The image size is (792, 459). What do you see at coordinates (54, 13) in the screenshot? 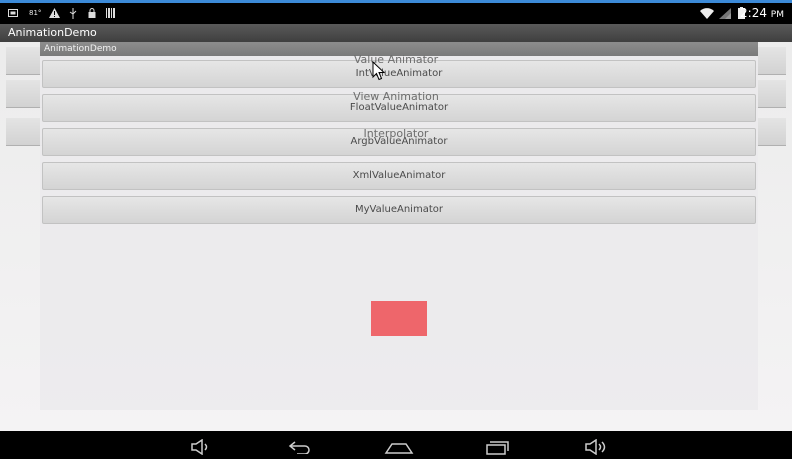
I see `warning-icon` at bounding box center [54, 13].